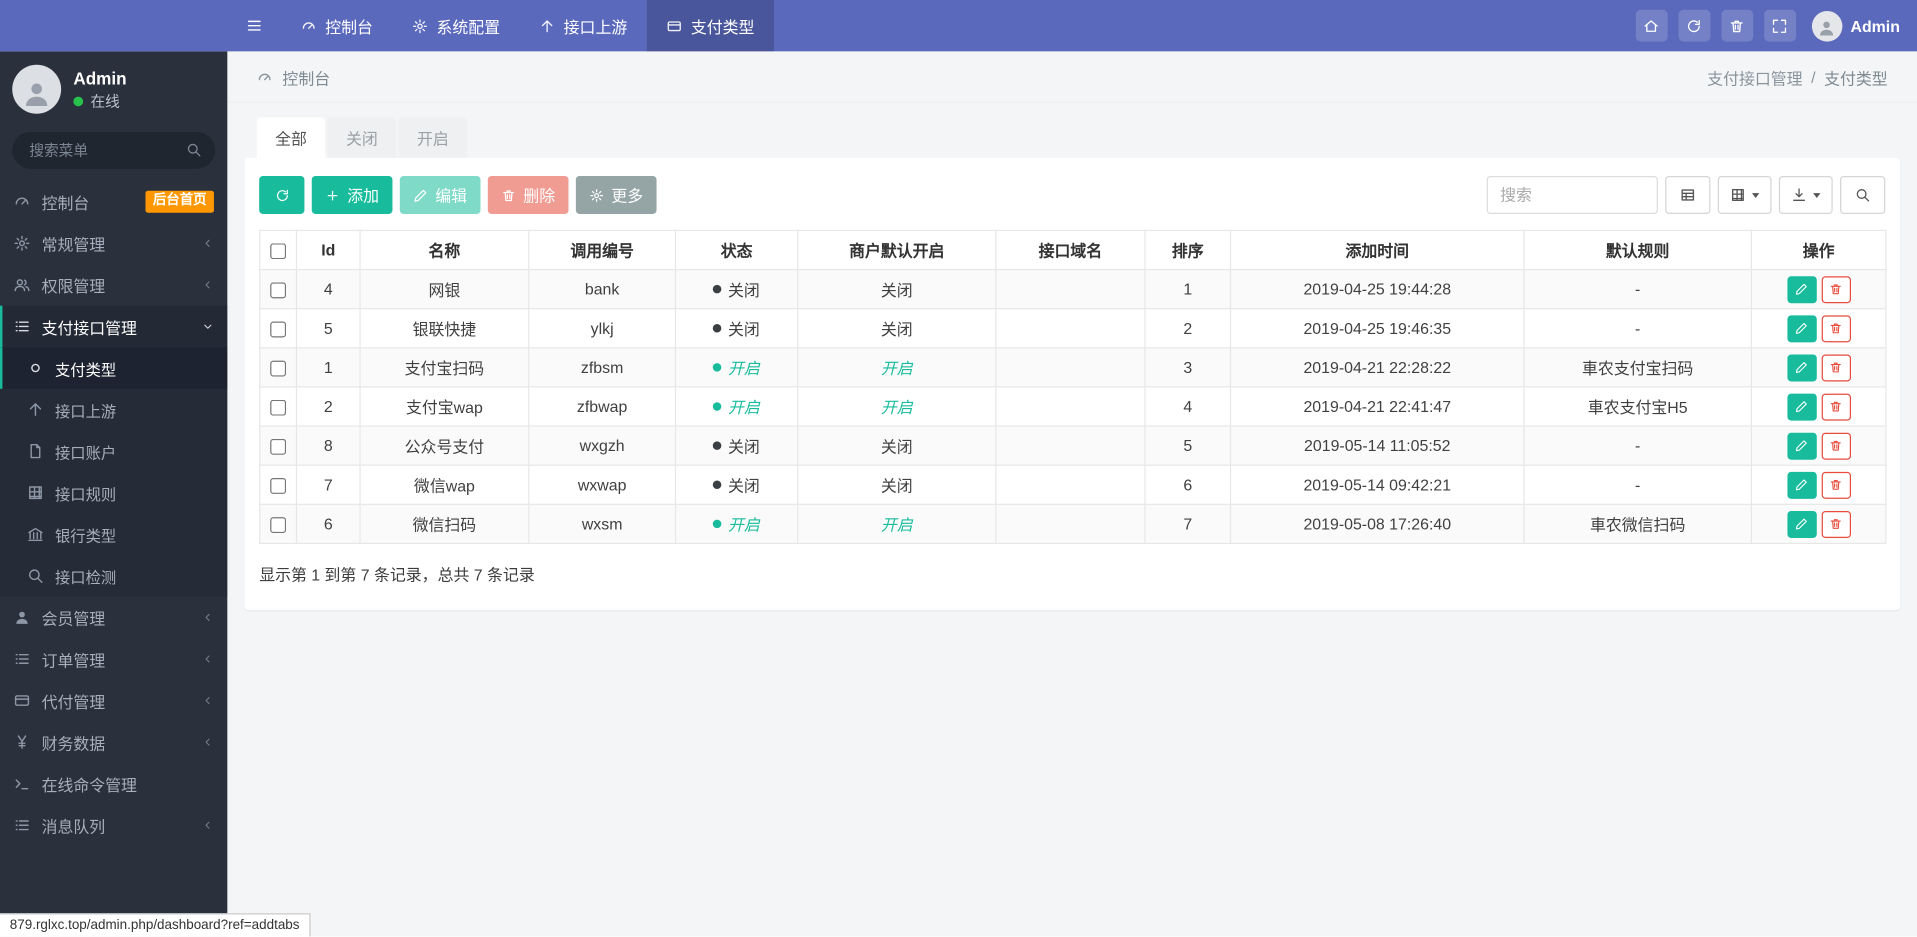 The height and width of the screenshot is (937, 1917). Describe the element at coordinates (595, 27) in the screenshot. I see `topnav-item-label: 接口上游` at that location.